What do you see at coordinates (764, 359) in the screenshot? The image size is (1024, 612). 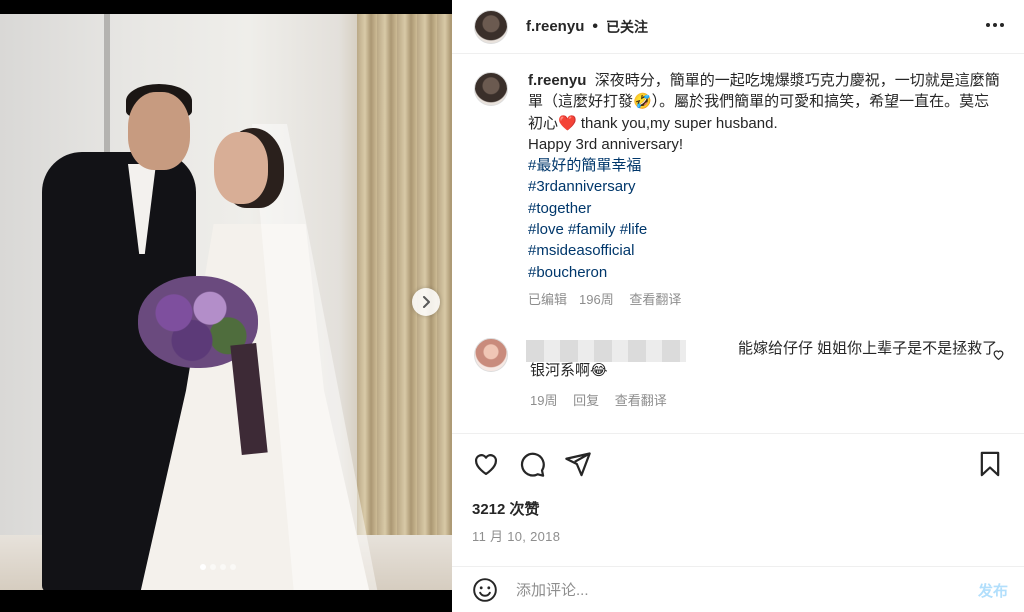 I see `comment-text: 能嫁给仔仔 姐姐你上辈子是不是拯救了银河系啊😂` at bounding box center [764, 359].